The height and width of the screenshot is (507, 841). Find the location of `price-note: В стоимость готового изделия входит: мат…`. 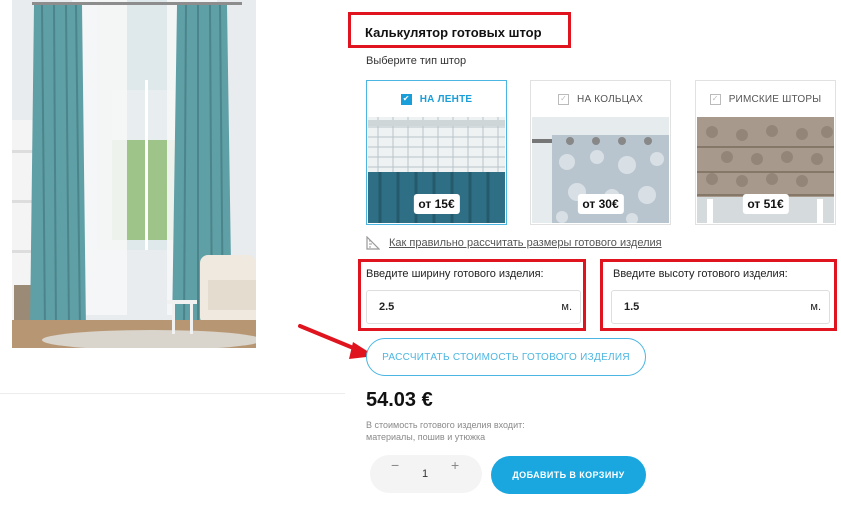

price-note: В стоимость готового изделия входит: мат… is located at coordinates (445, 431).